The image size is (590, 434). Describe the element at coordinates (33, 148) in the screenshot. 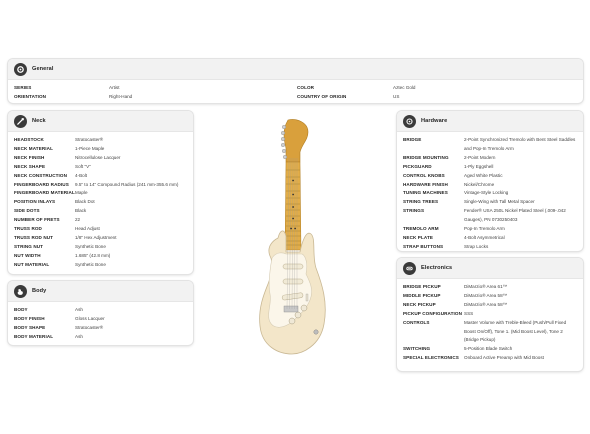

I see `spec-key: NECK MATERIAL` at that location.